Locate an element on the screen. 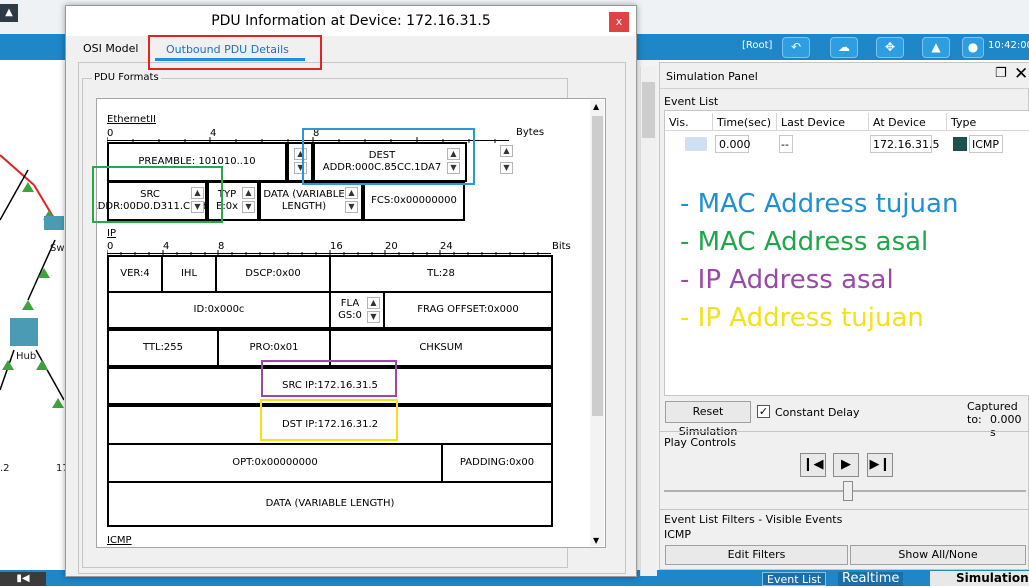 The height and width of the screenshot is (587, 1029). ttl-field: TTL:255 is located at coordinates (163, 348).